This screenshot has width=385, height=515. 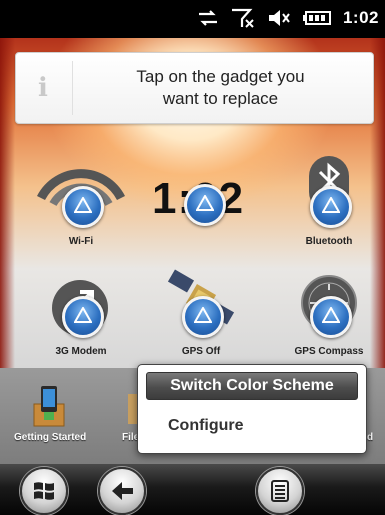 I want to click on gadget-label: GPS Off, so click(x=201, y=351).